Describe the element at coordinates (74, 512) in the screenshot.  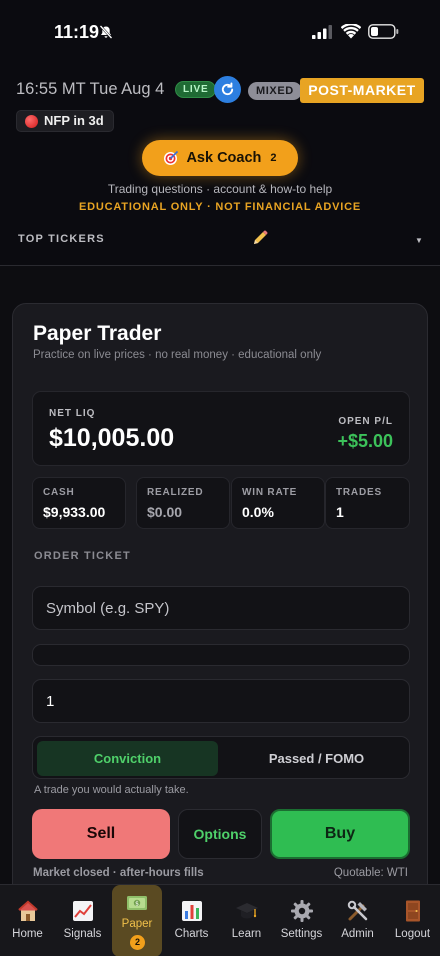
I see `stat-value: $9,933.00` at that location.